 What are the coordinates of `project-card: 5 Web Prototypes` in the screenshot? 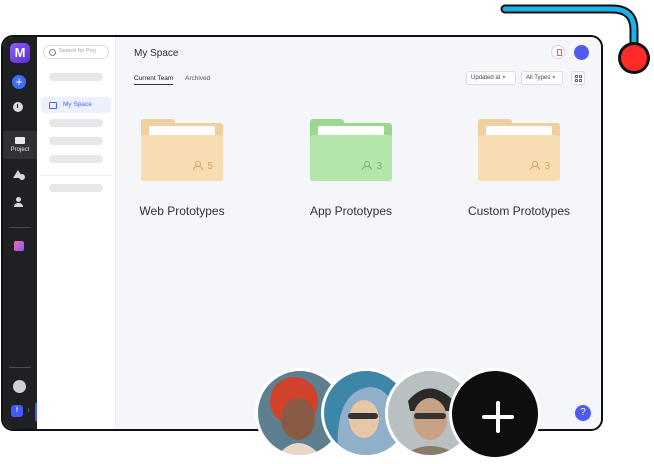 It's located at (182, 168).